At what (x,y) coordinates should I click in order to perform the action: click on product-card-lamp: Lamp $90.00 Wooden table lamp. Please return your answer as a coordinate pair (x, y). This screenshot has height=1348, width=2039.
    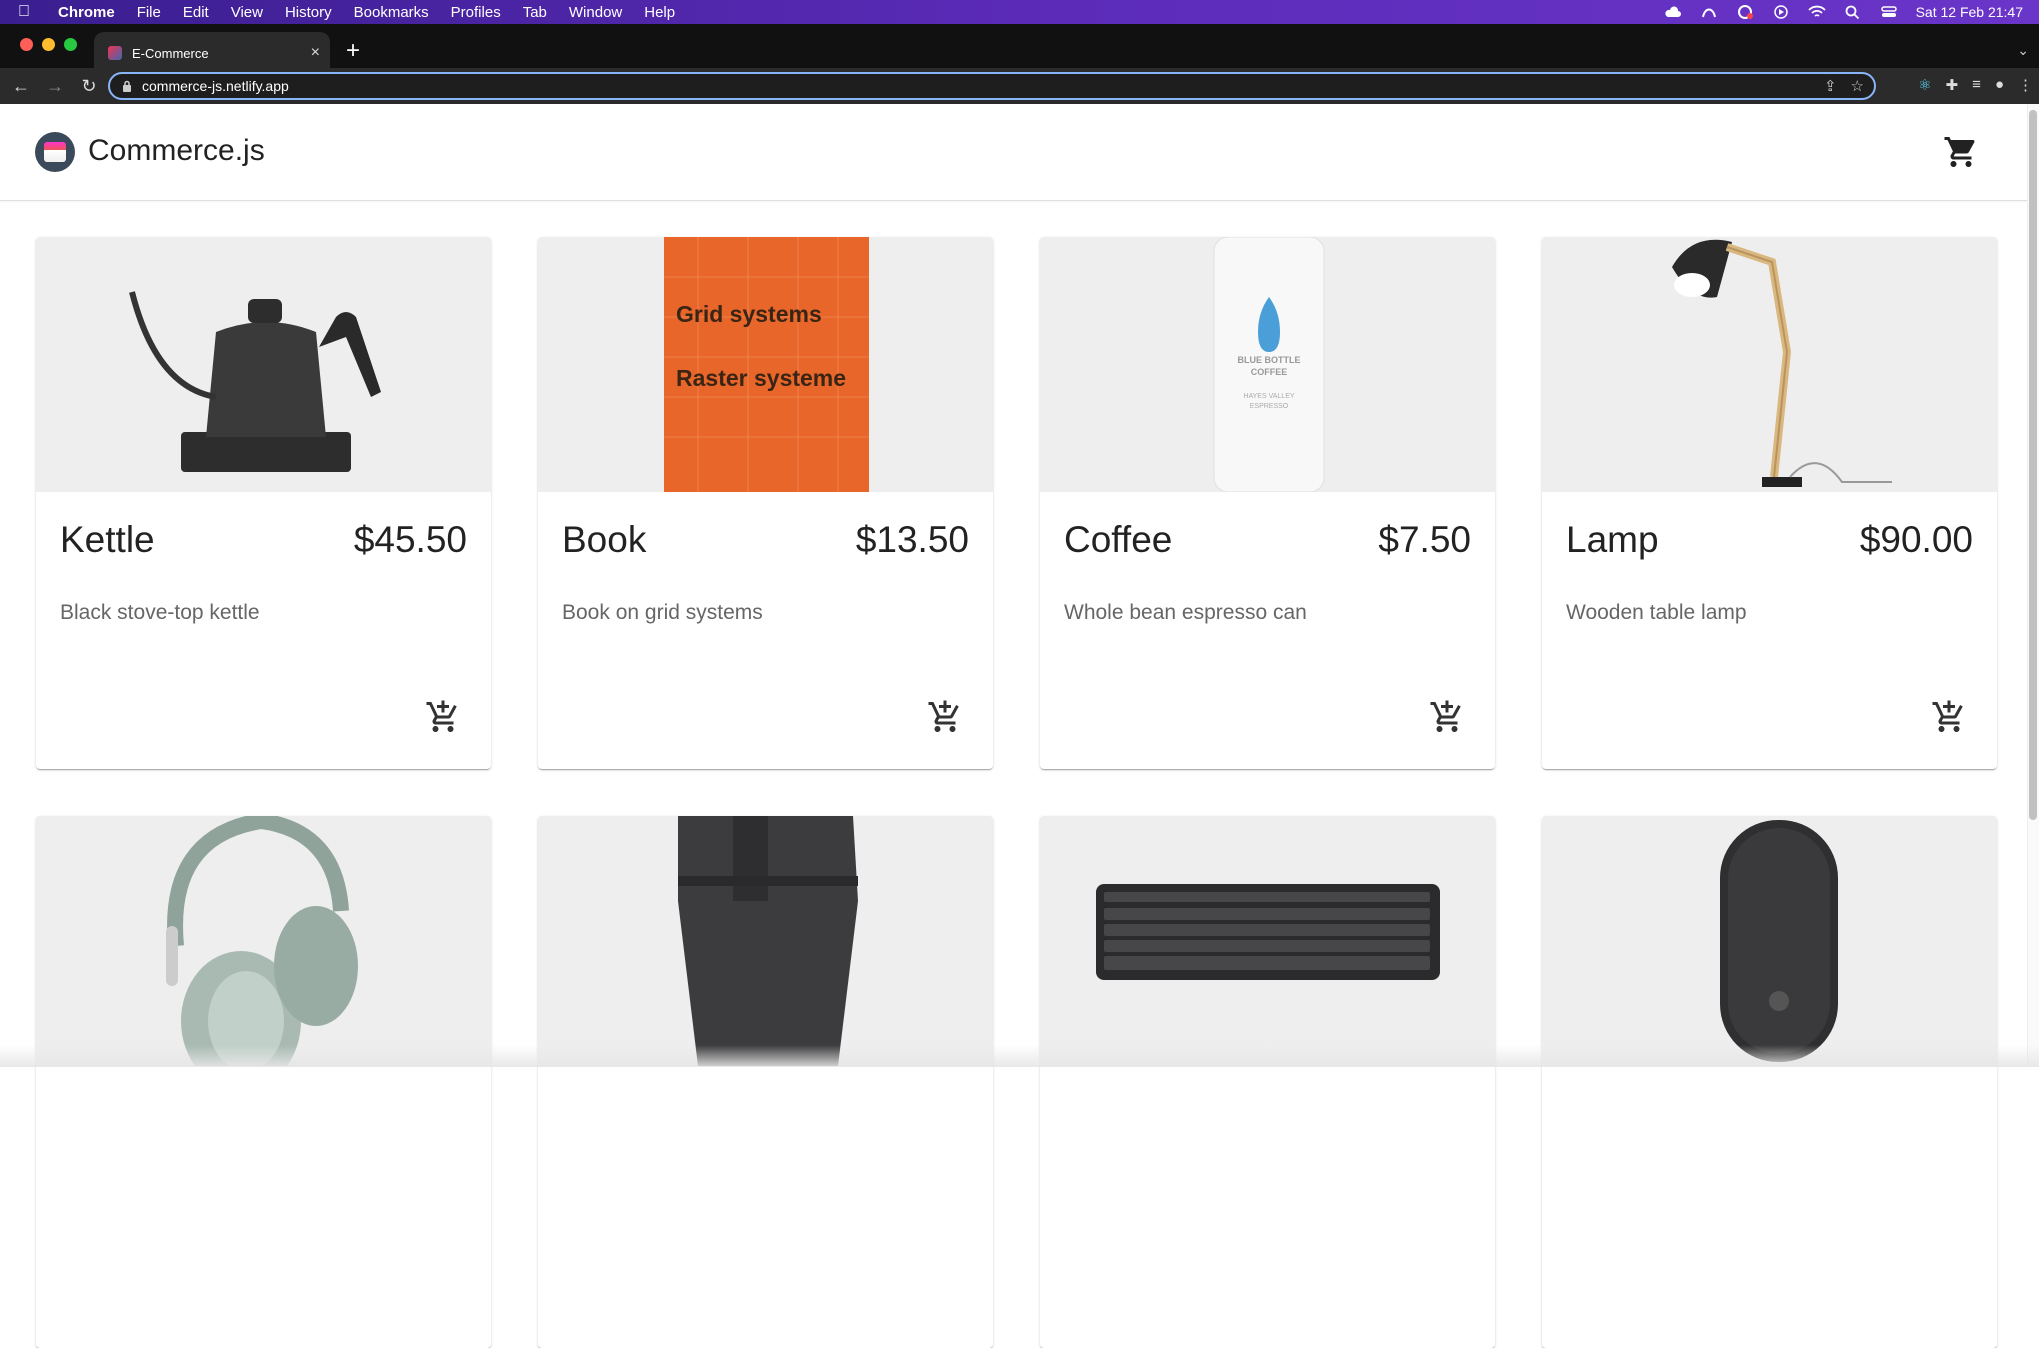
    Looking at the image, I should click on (1769, 503).